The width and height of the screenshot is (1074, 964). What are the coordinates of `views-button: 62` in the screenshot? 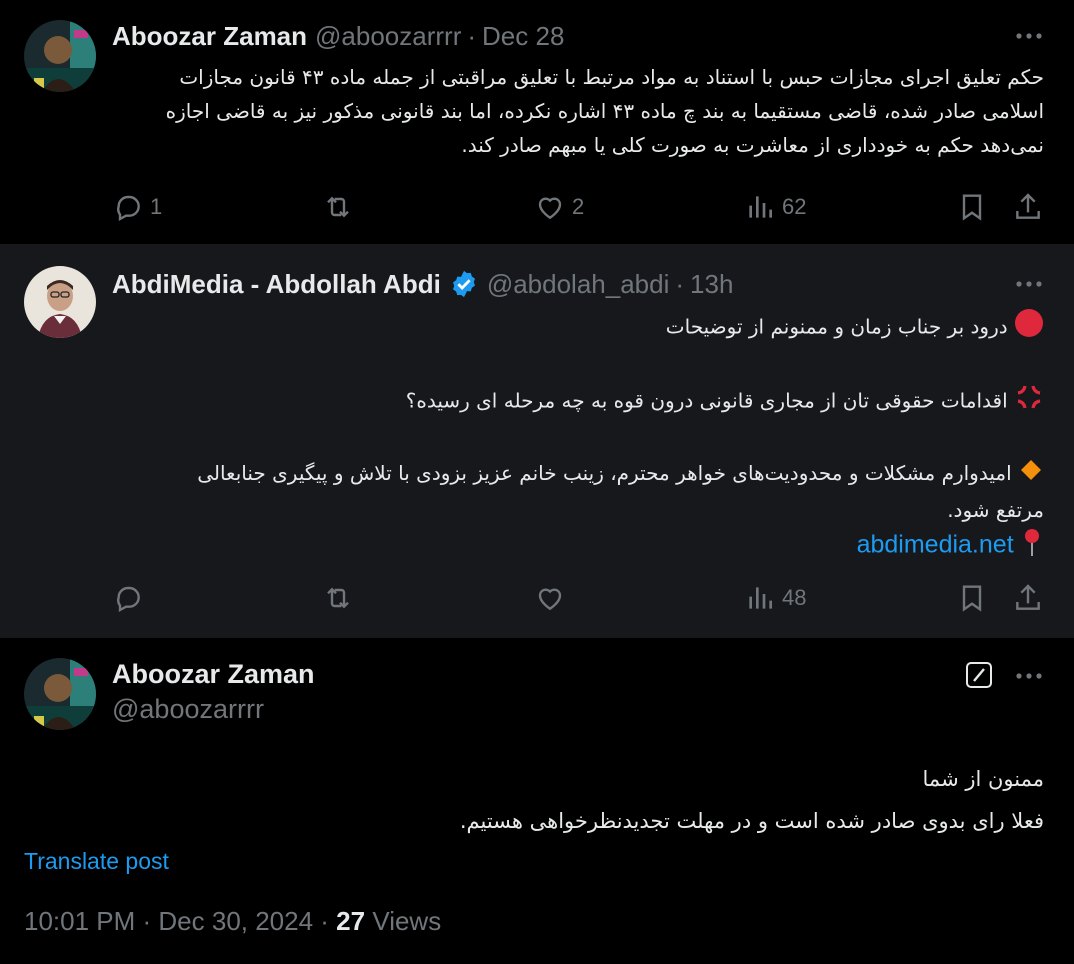 It's located at (775, 207).